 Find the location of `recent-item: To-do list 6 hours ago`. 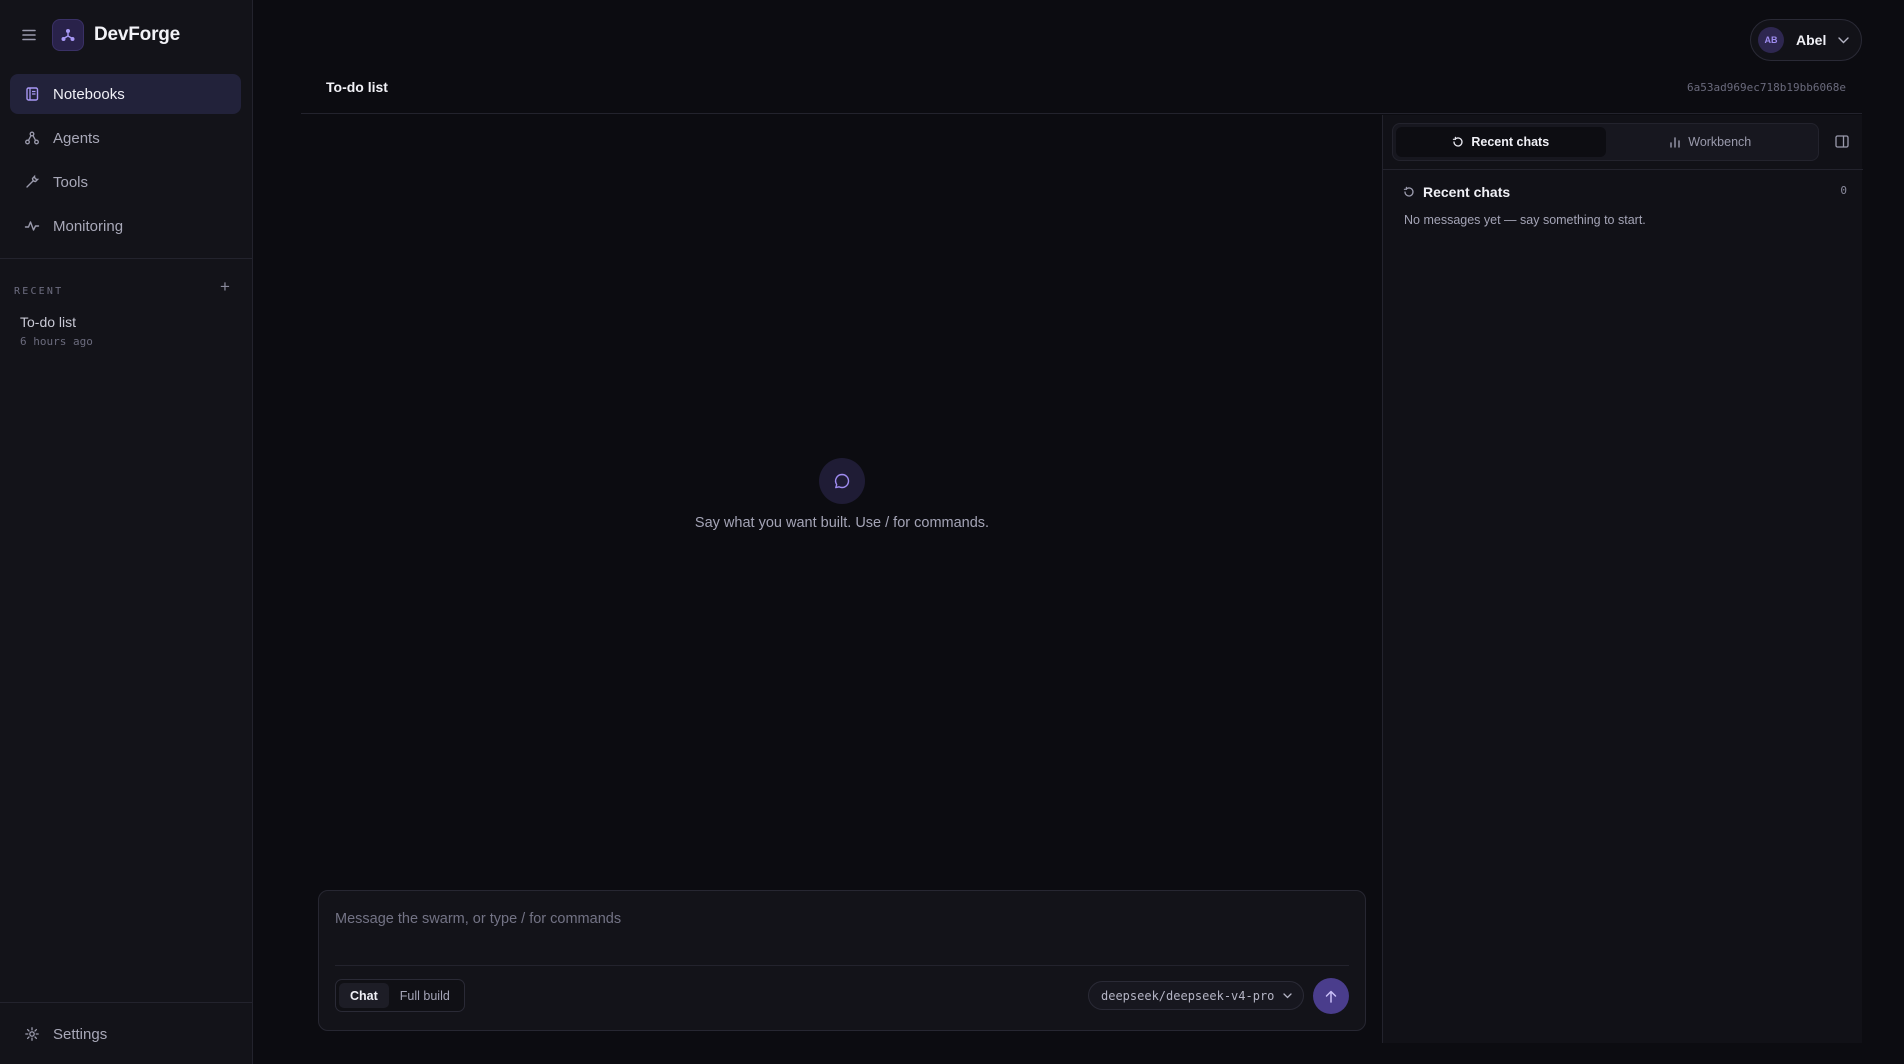

recent-item: To-do list 6 hours ago is located at coordinates (125, 331).